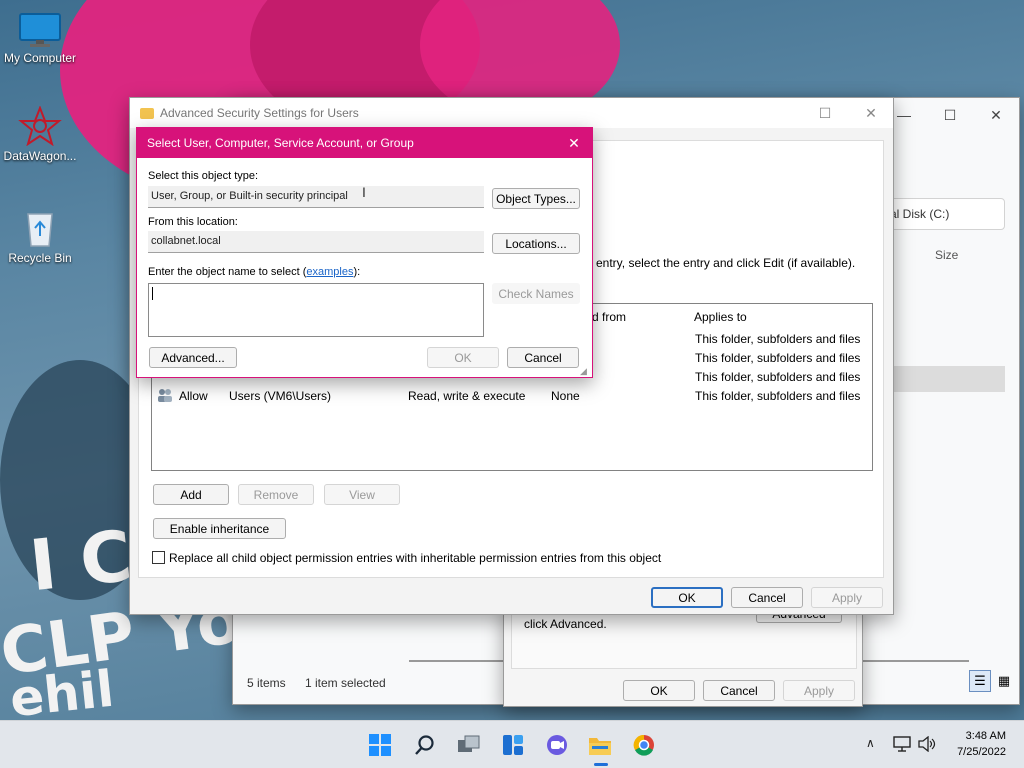  Describe the element at coordinates (362, 494) in the screenshot. I see `view-button: View` at that location.